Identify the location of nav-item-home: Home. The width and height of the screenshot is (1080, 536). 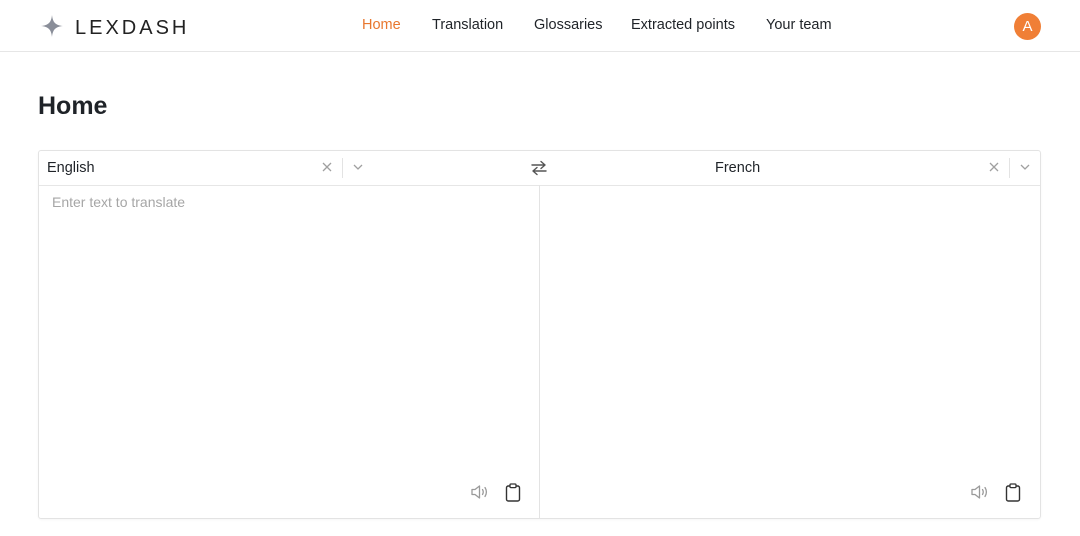
(381, 25).